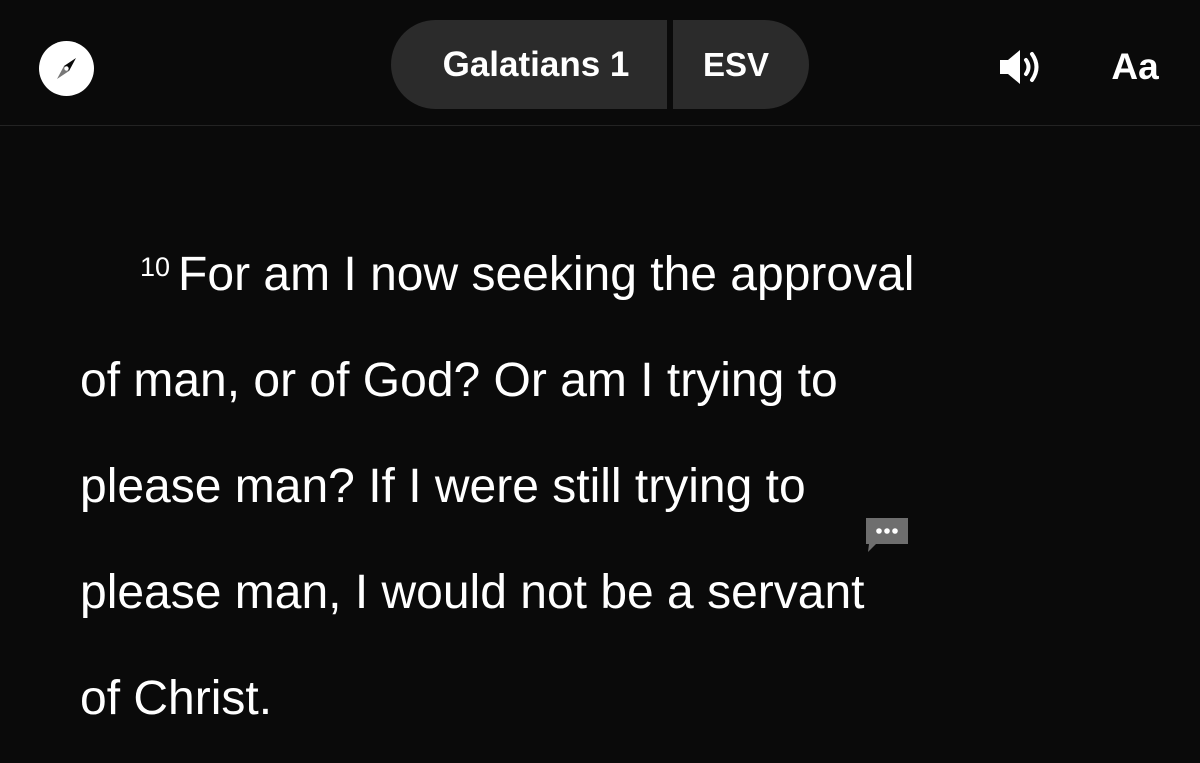  I want to click on passage-selector: Galatians 1 ESV, so click(600, 64).